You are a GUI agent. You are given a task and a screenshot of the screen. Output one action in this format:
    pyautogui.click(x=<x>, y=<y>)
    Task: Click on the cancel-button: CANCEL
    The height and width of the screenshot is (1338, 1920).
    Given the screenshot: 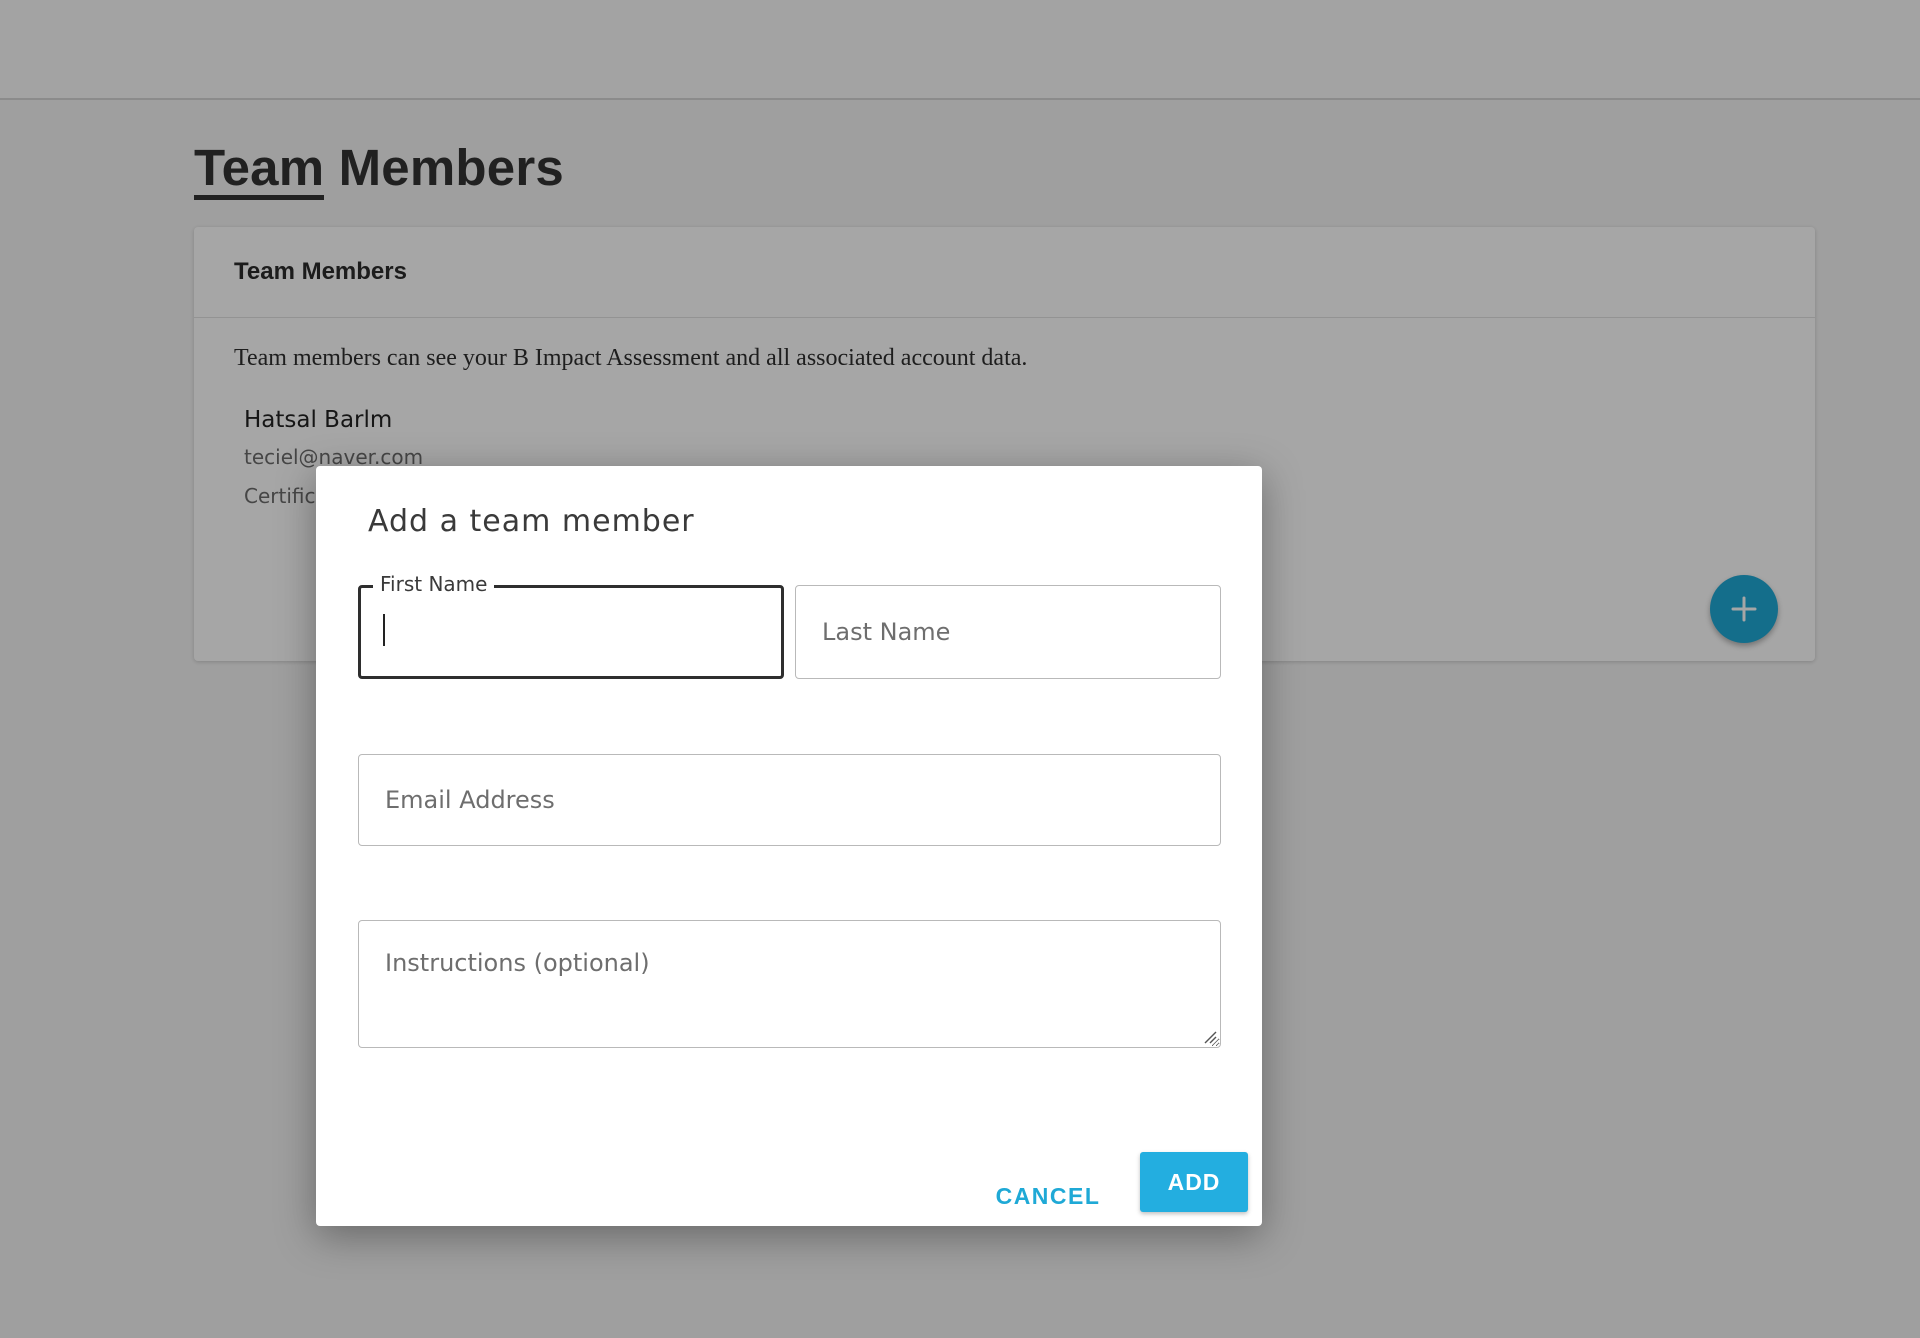 What is the action you would take?
    pyautogui.click(x=1048, y=1196)
    